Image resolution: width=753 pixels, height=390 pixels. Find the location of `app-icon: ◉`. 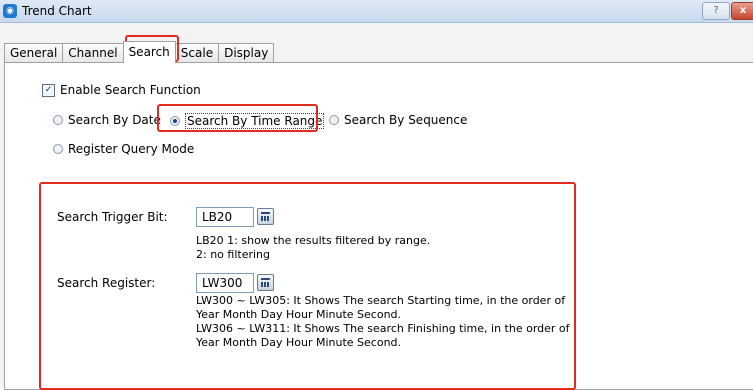

app-icon: ◉ is located at coordinates (10, 11).